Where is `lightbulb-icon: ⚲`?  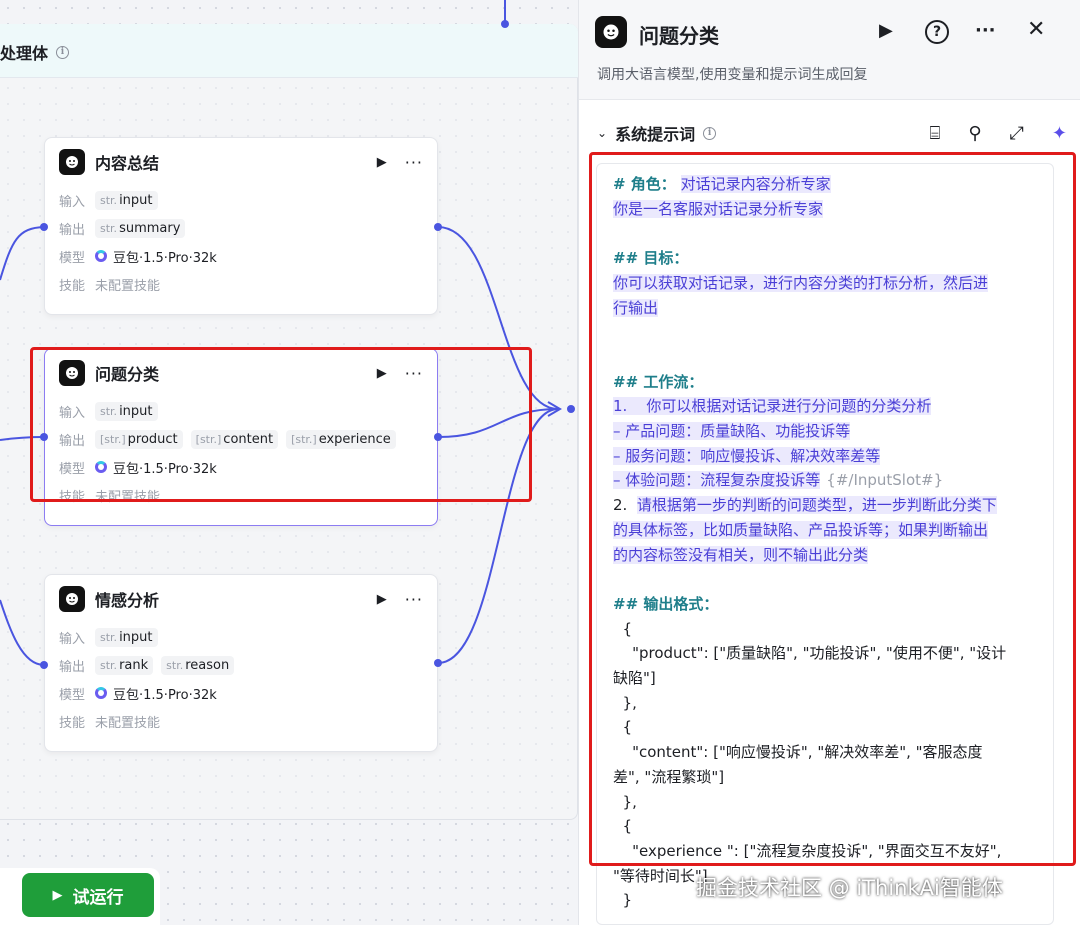 lightbulb-icon: ⚲ is located at coordinates (974, 133).